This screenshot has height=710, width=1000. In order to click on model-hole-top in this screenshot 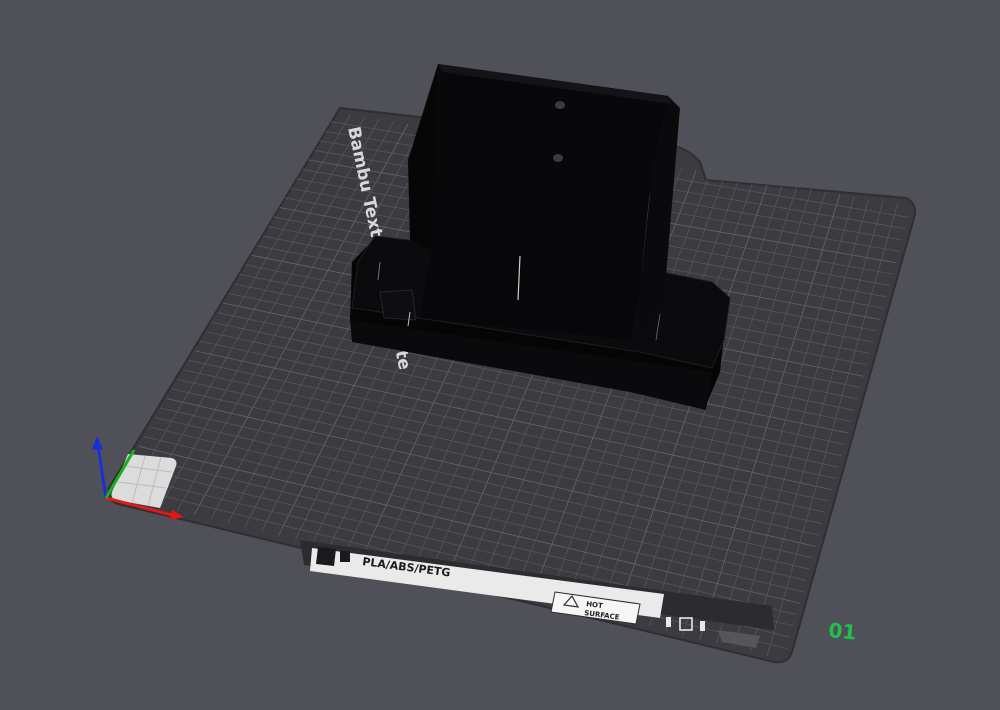, I will do `click(560, 105)`.